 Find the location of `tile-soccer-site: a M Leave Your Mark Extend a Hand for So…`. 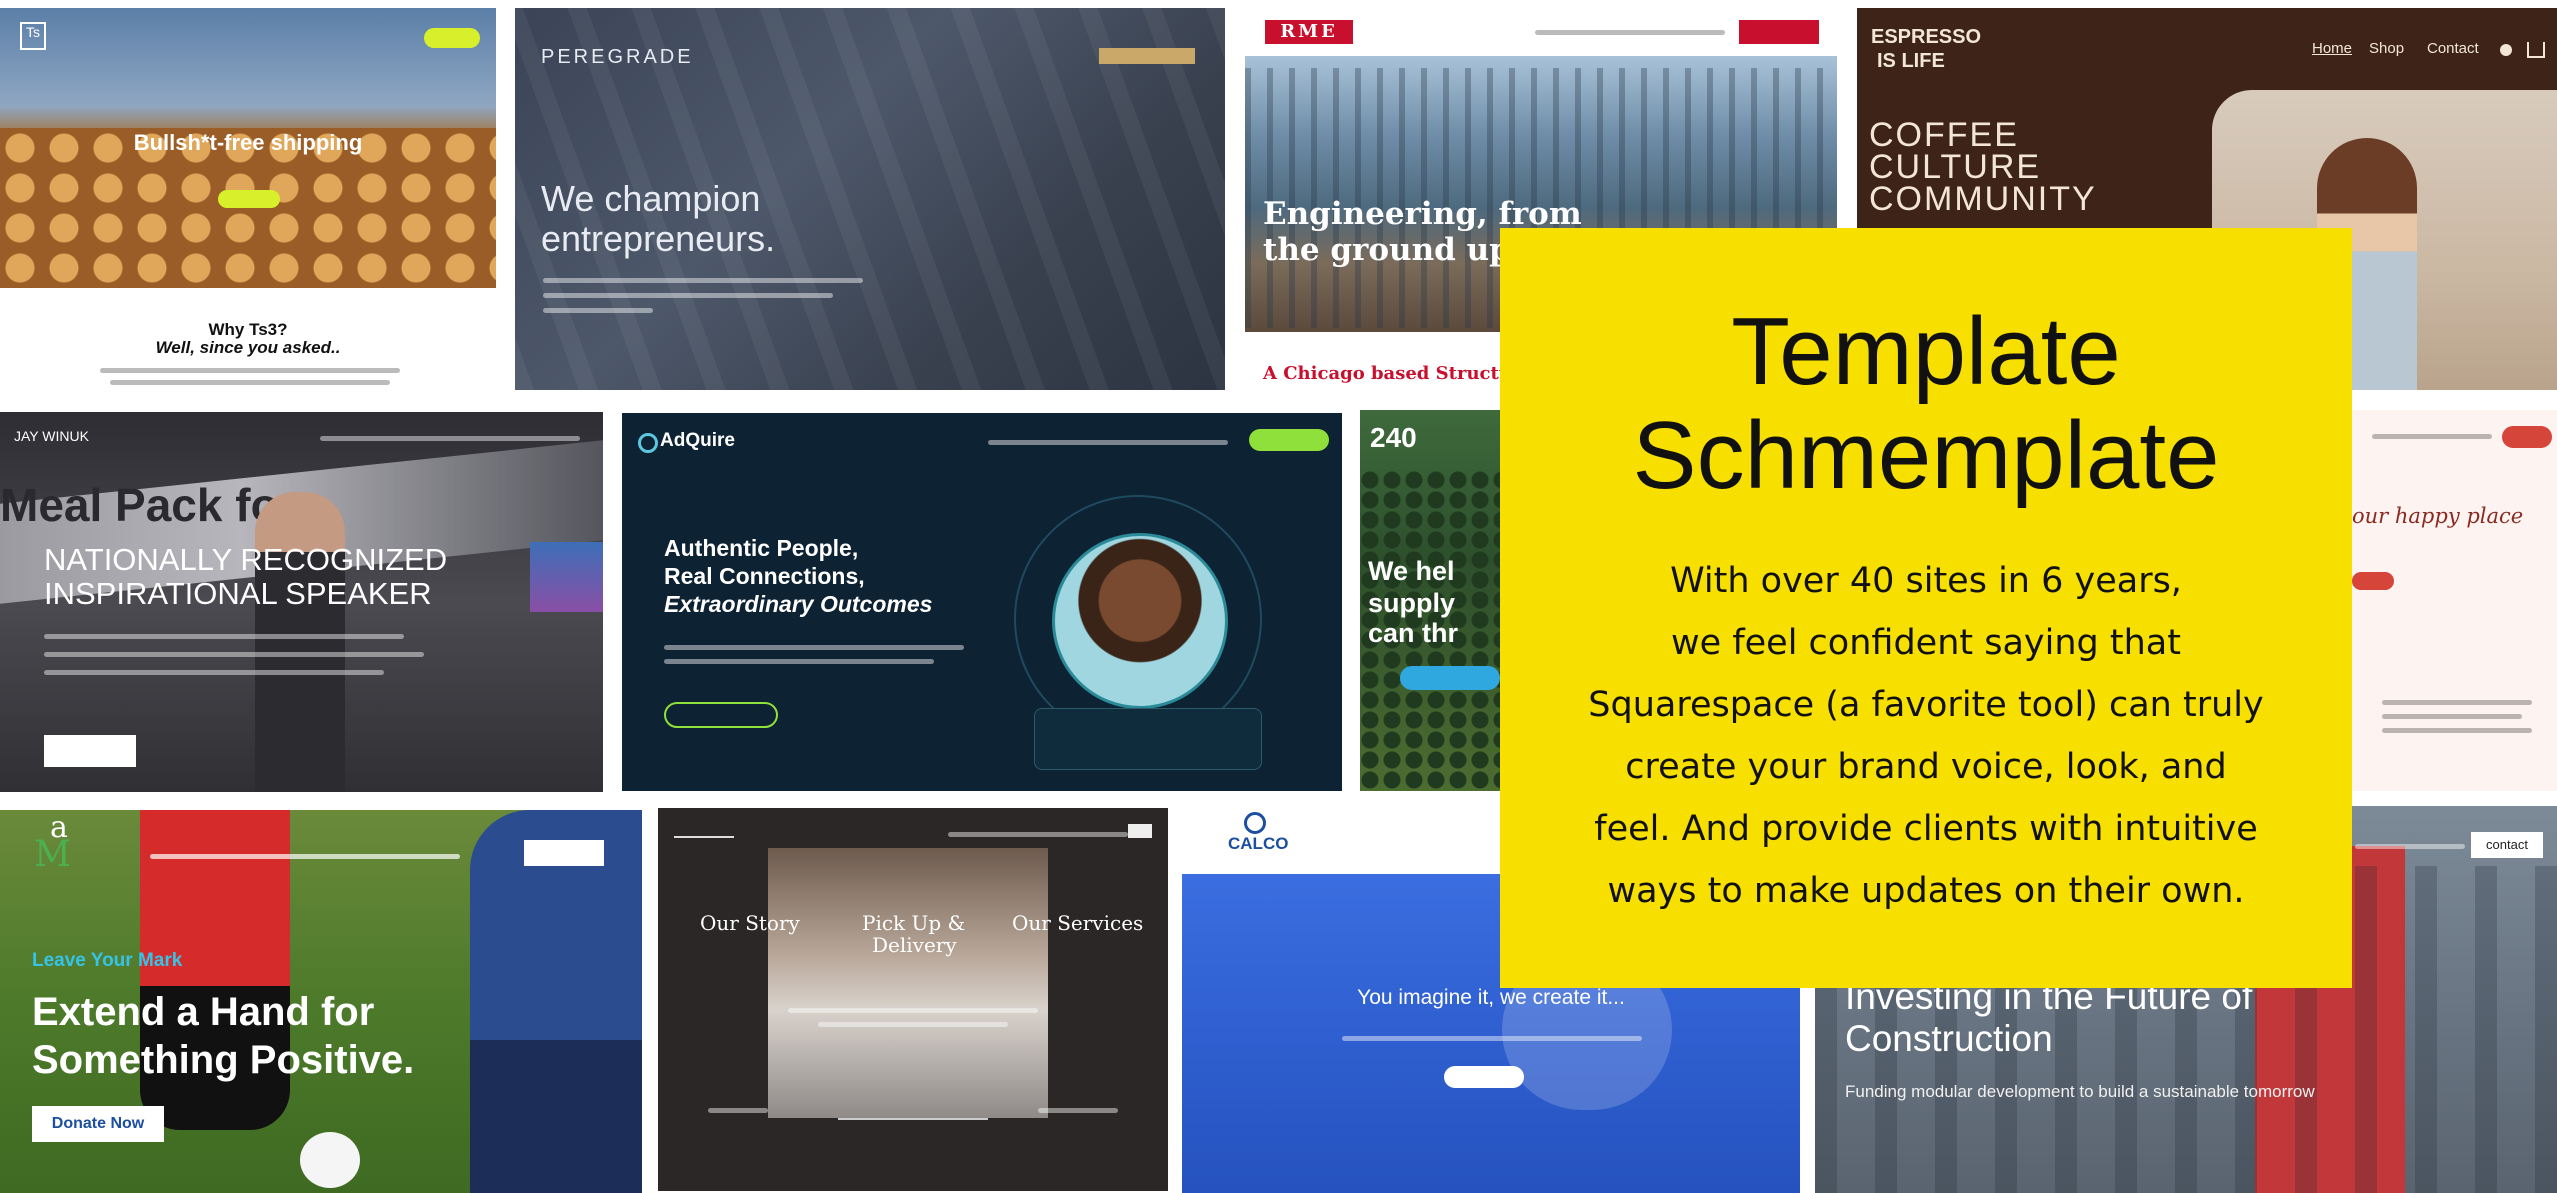

tile-soccer-site: a M Leave Your Mark Extend a Hand for So… is located at coordinates (321, 1001).